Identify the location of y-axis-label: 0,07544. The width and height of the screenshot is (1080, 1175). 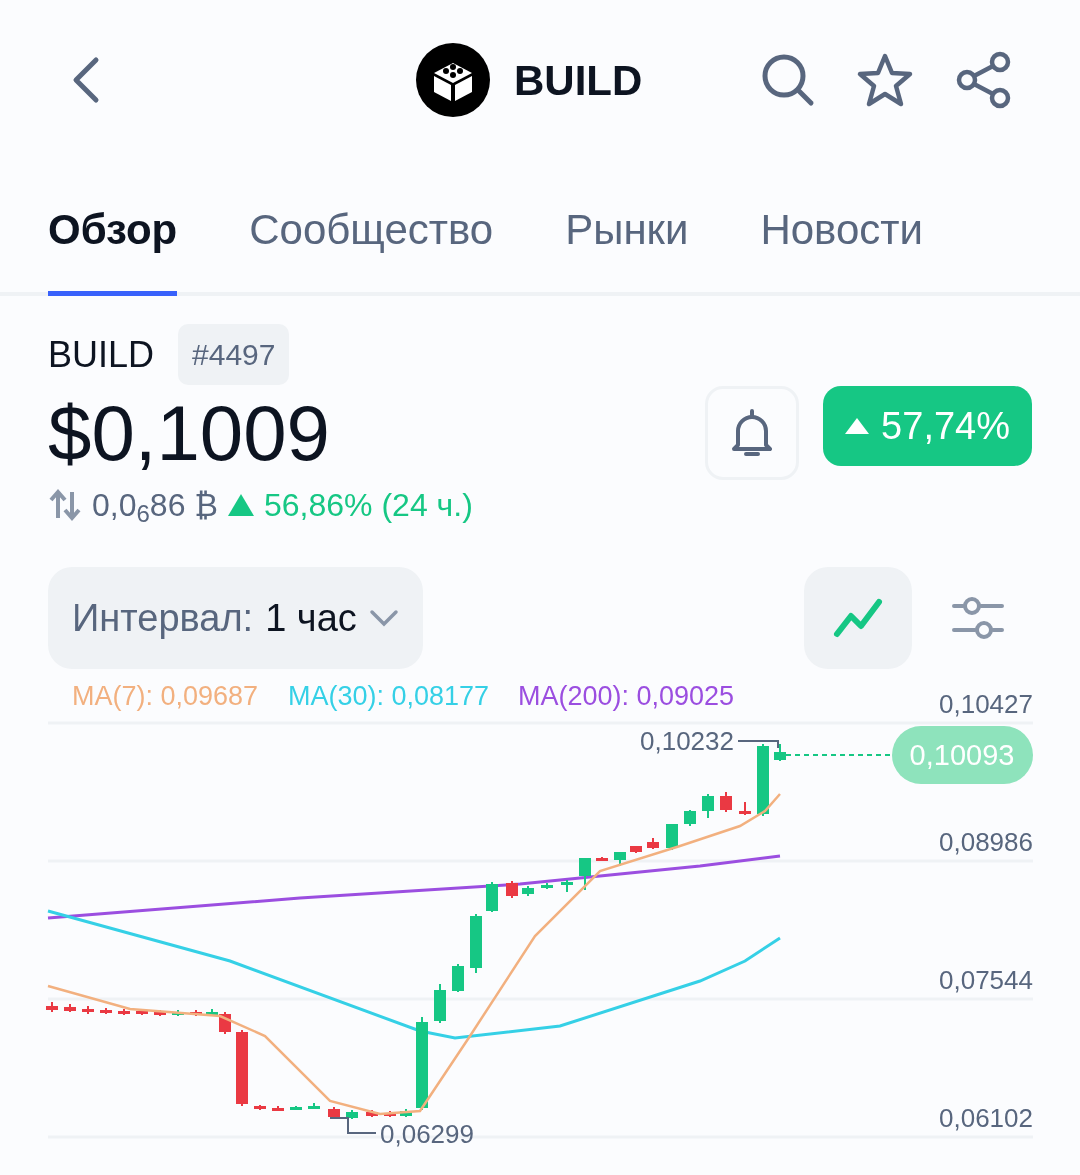
(986, 980).